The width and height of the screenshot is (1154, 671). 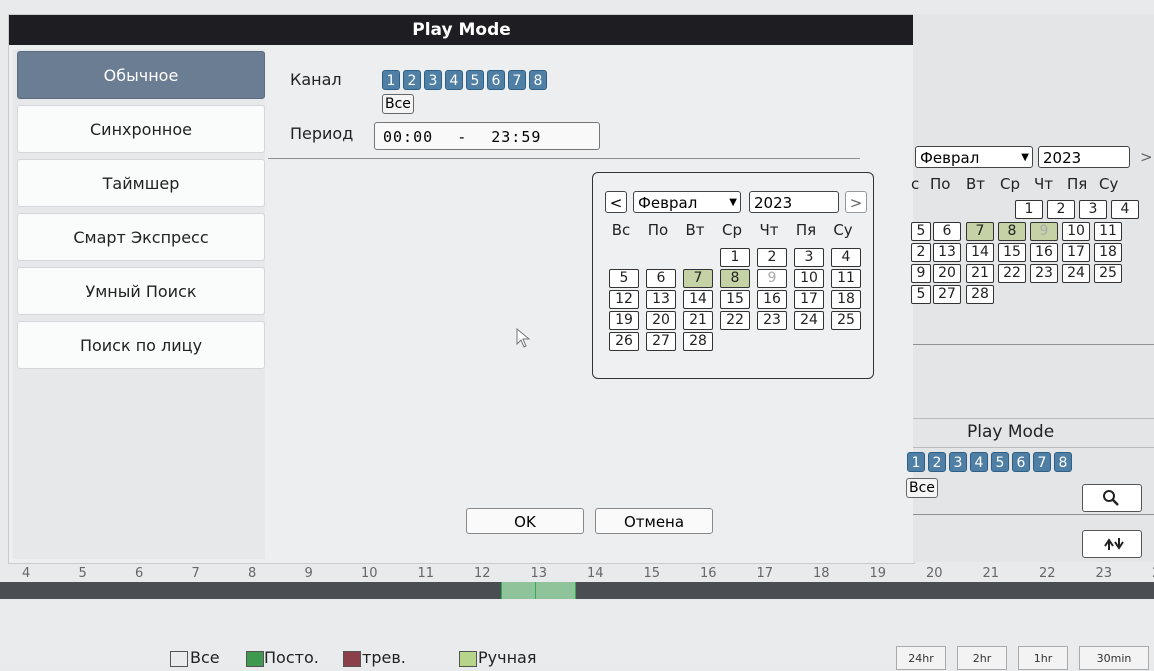 What do you see at coordinates (937, 462) in the screenshot?
I see `bg-channel-2: 2` at bounding box center [937, 462].